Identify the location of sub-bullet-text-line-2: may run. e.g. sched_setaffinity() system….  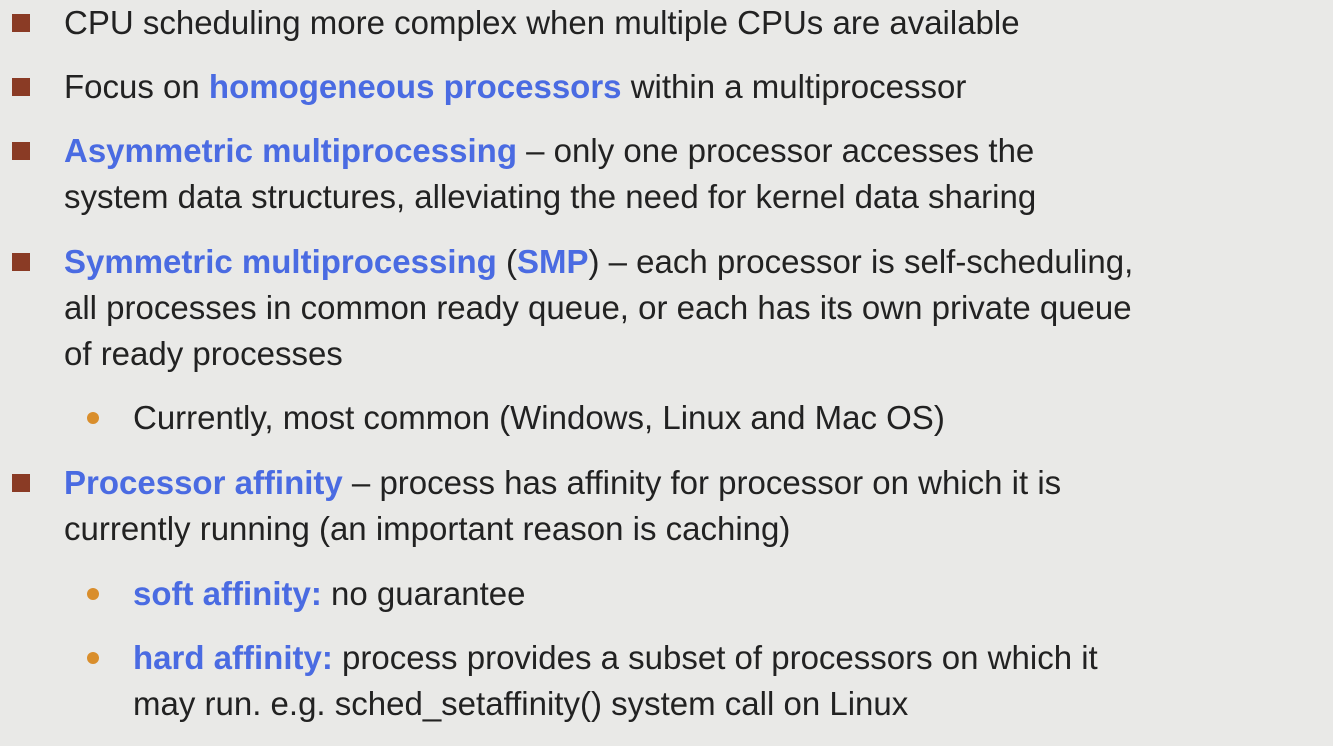
(521, 703).